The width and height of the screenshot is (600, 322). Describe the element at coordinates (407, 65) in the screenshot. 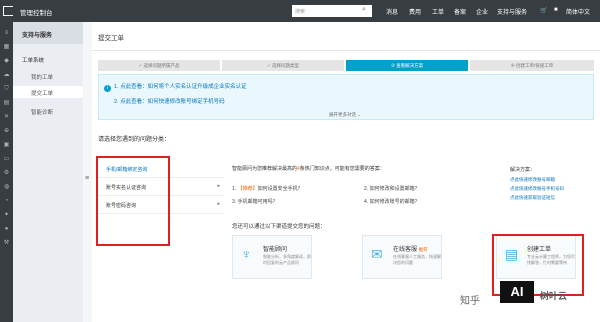

I see `step-3: ③ 查看解决方案` at that location.